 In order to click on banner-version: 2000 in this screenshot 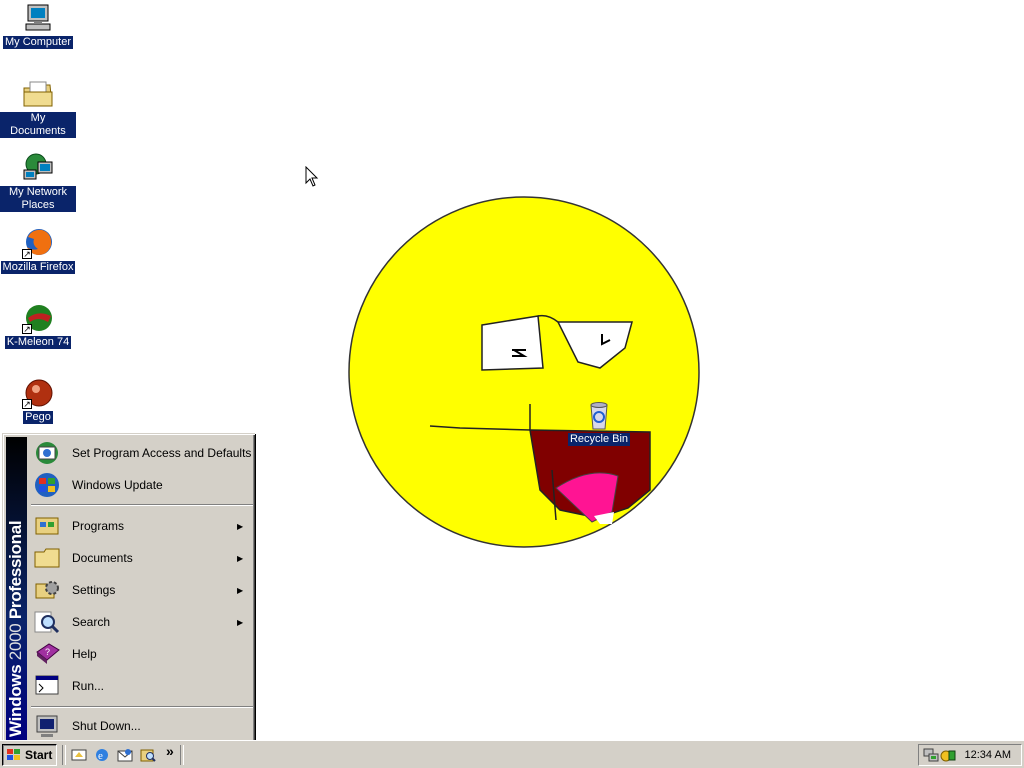, I will do `click(15, 642)`.